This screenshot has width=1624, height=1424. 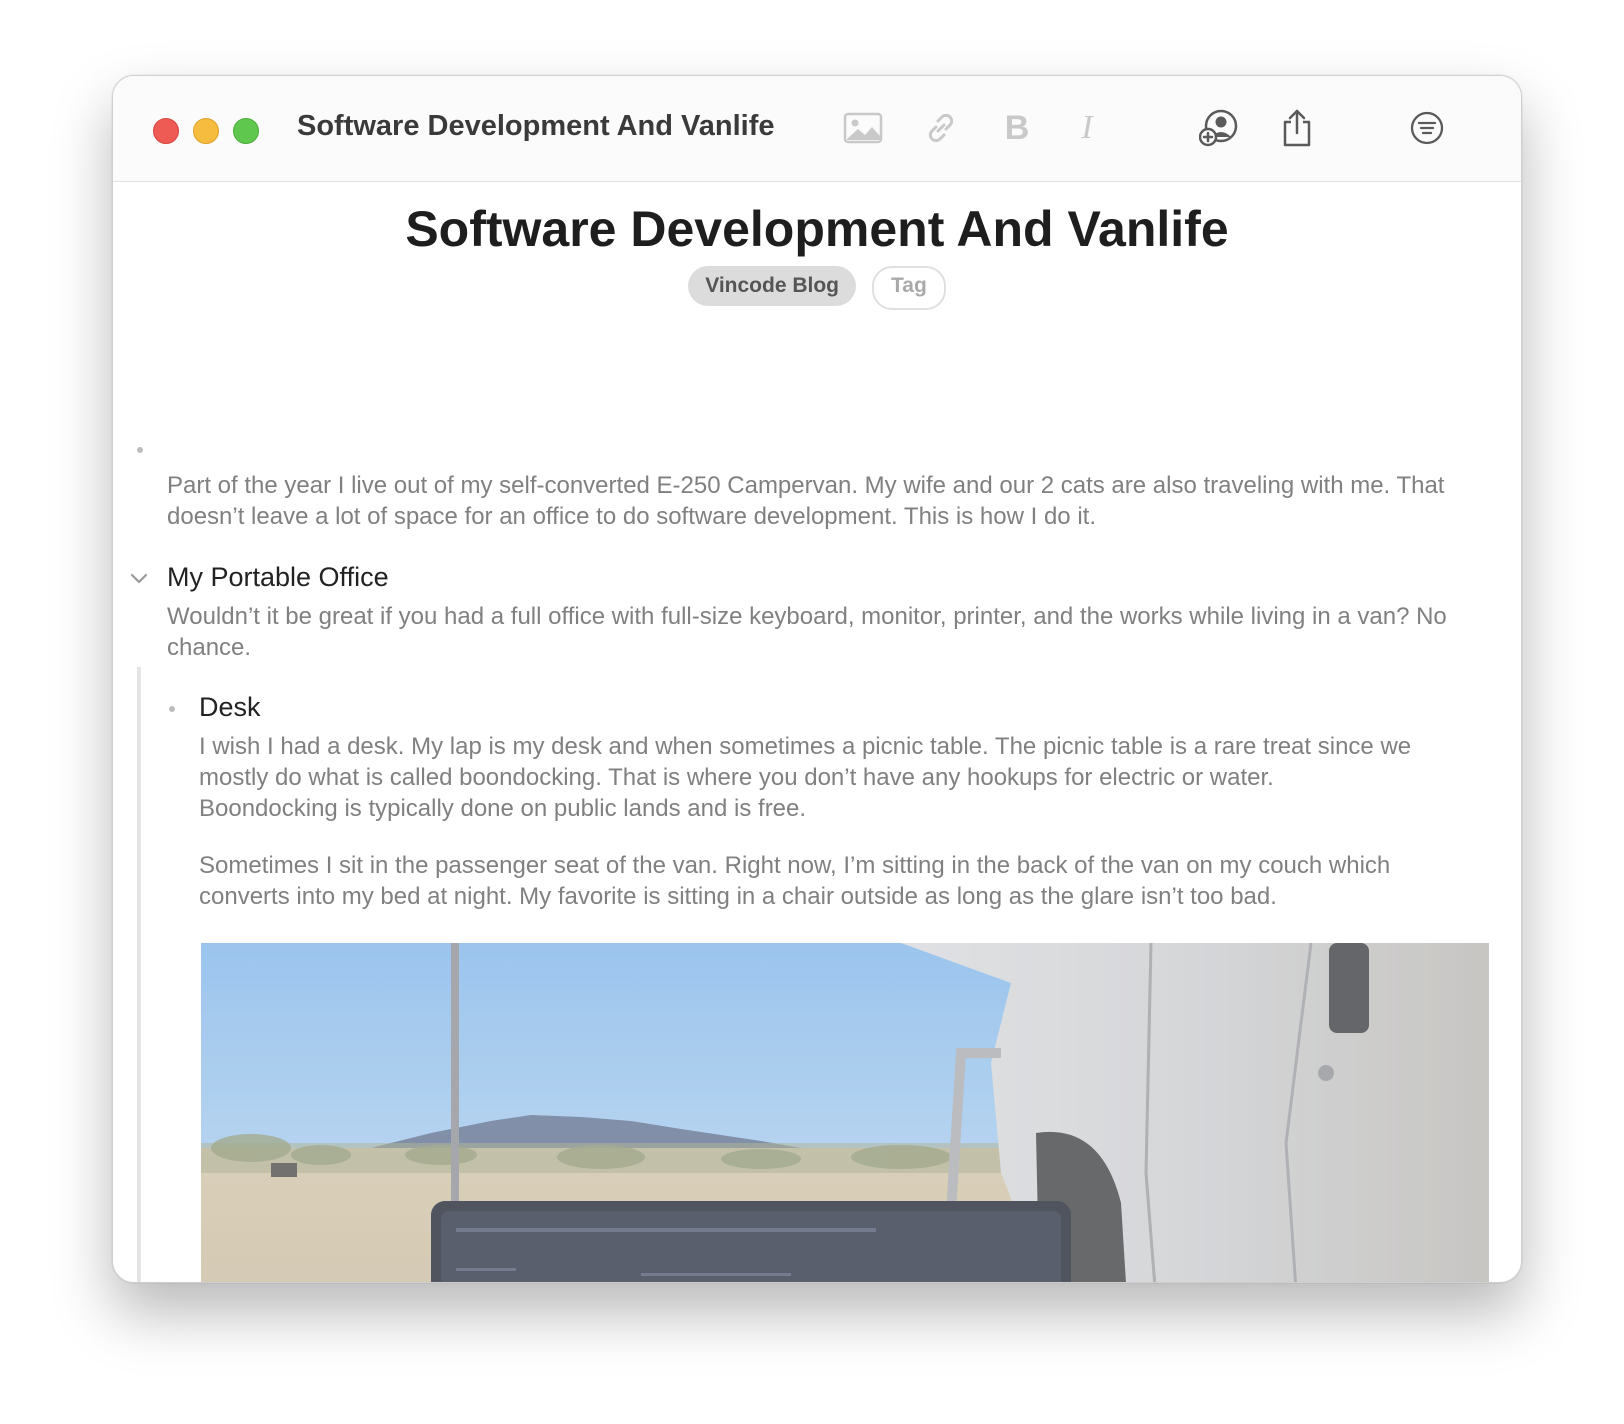 I want to click on filter-menu-icon, so click(x=1427, y=128).